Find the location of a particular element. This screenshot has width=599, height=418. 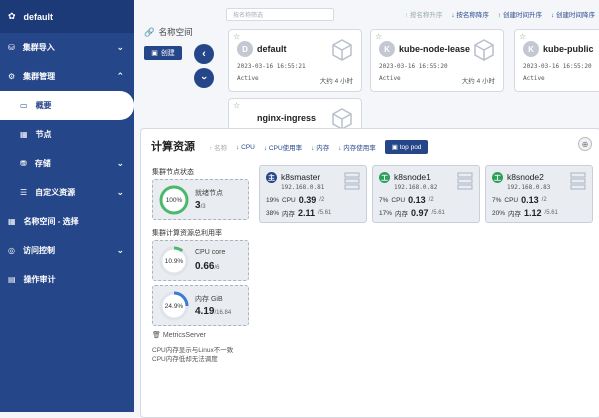

avatar: D is located at coordinates (245, 49).